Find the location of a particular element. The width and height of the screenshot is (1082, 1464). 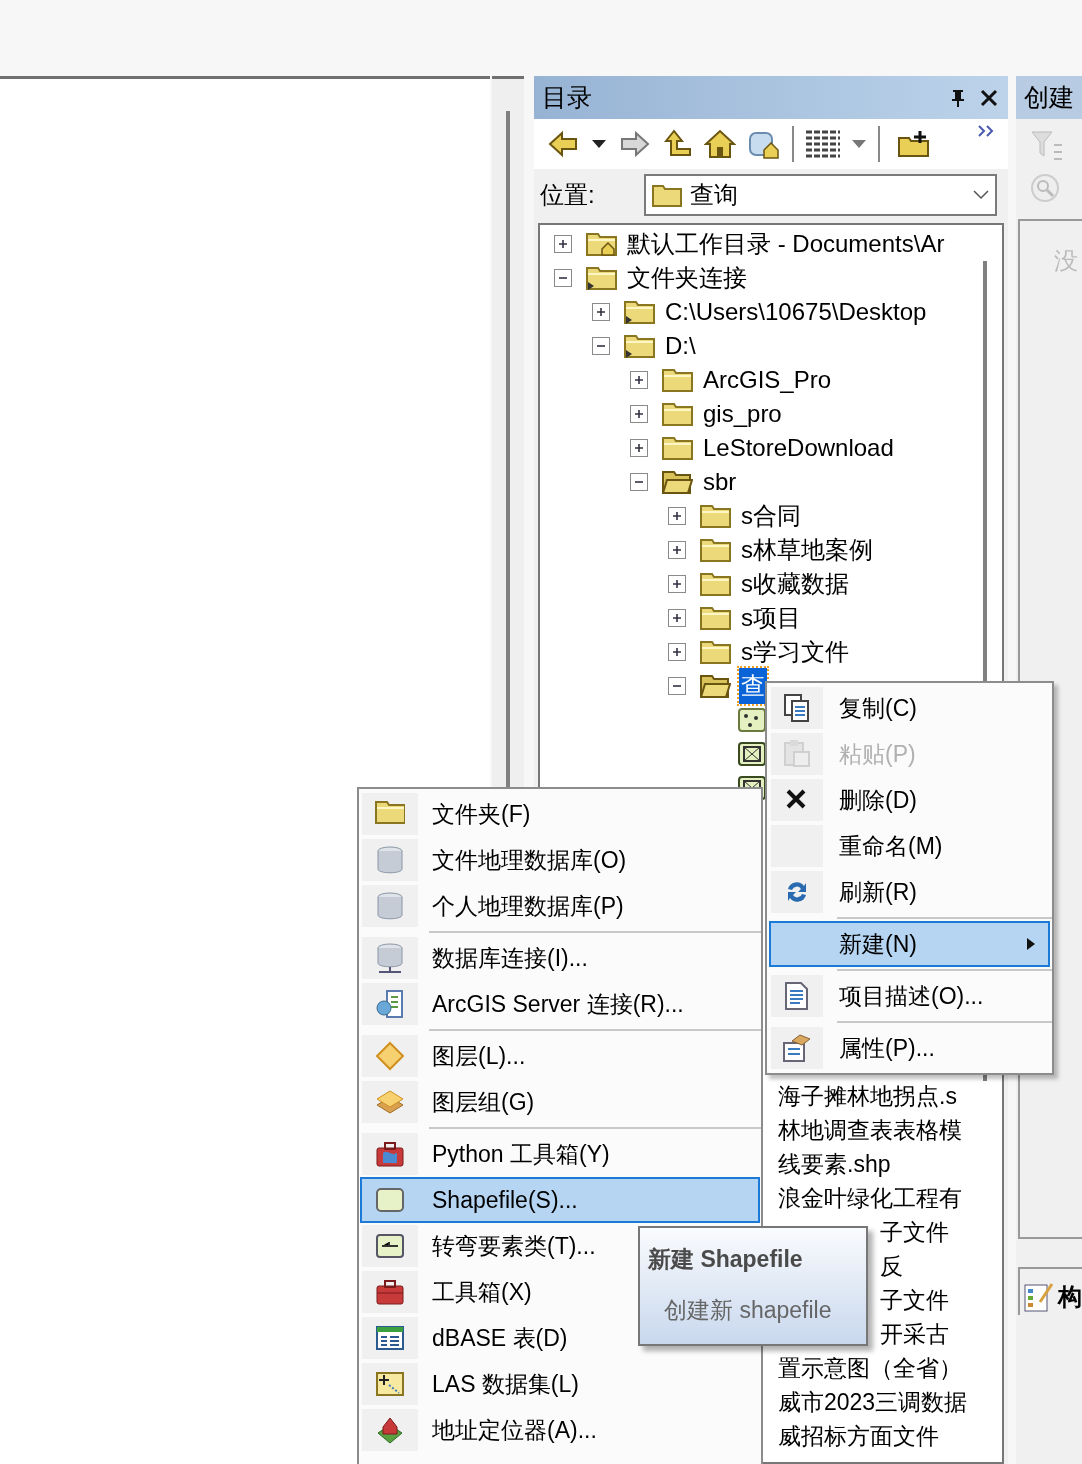

properties-icon is located at coordinates (797, 1048).